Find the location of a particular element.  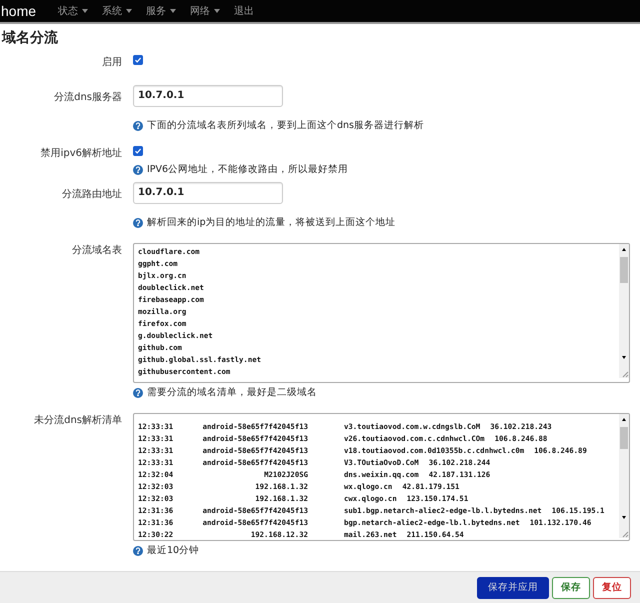

hint-text: 解析回来的ip为目的地址的流量，将被送到上面这个地址 is located at coordinates (271, 223).